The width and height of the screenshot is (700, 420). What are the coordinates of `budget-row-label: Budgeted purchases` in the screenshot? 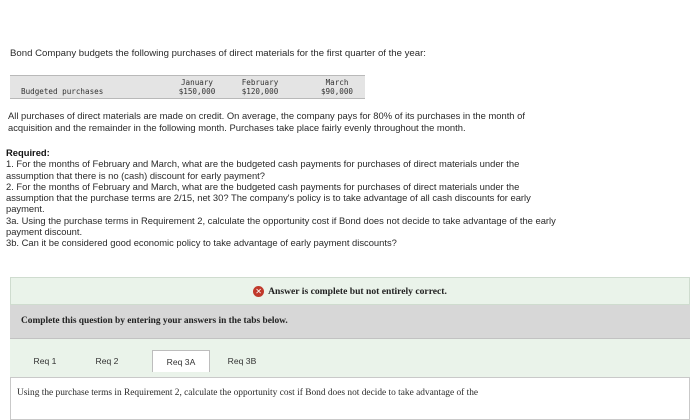 It's located at (62, 91).